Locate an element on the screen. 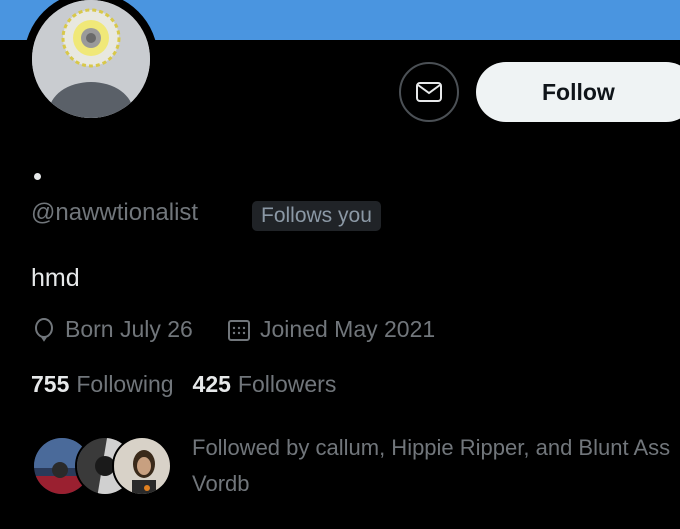 The height and width of the screenshot is (529, 680). message-button is located at coordinates (429, 92).